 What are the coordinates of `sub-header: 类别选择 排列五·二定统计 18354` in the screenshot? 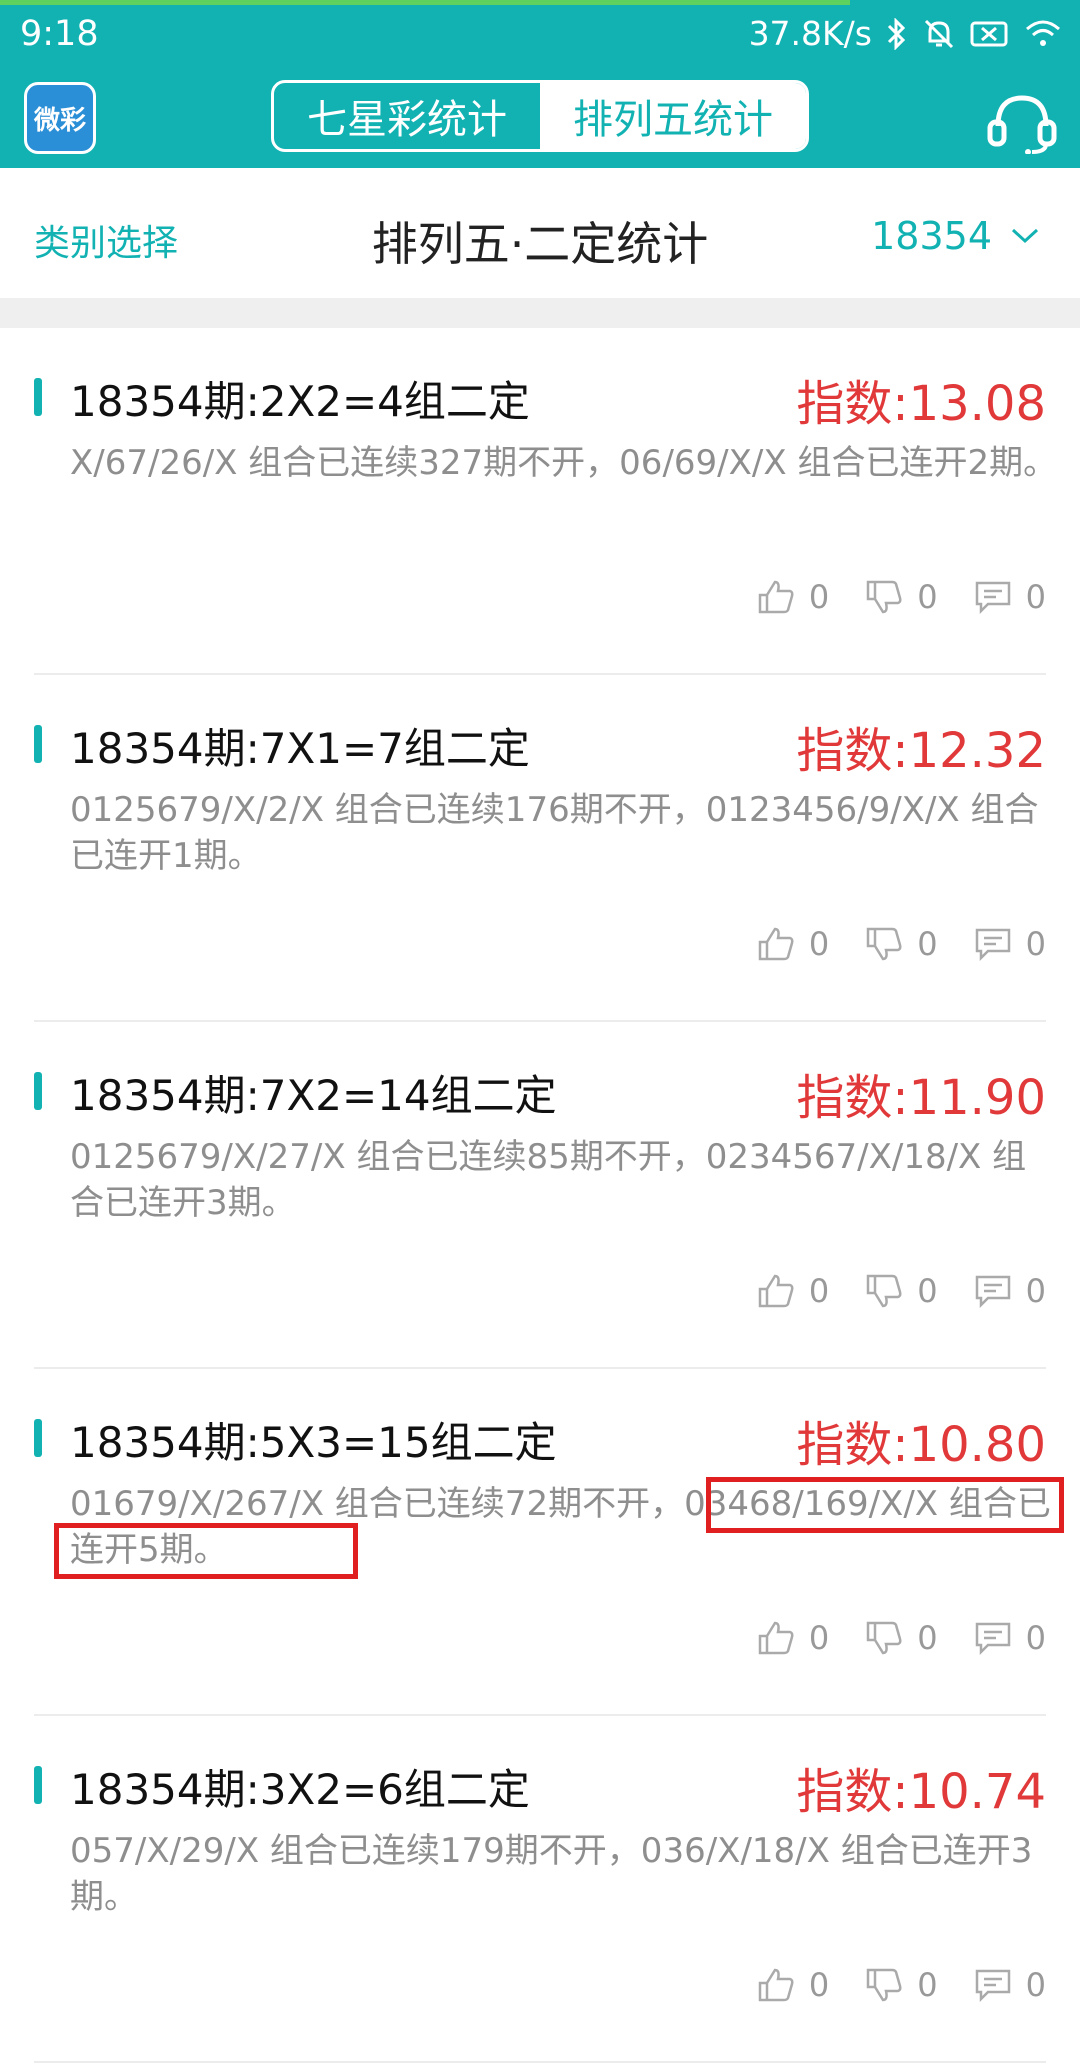 It's located at (540, 233).